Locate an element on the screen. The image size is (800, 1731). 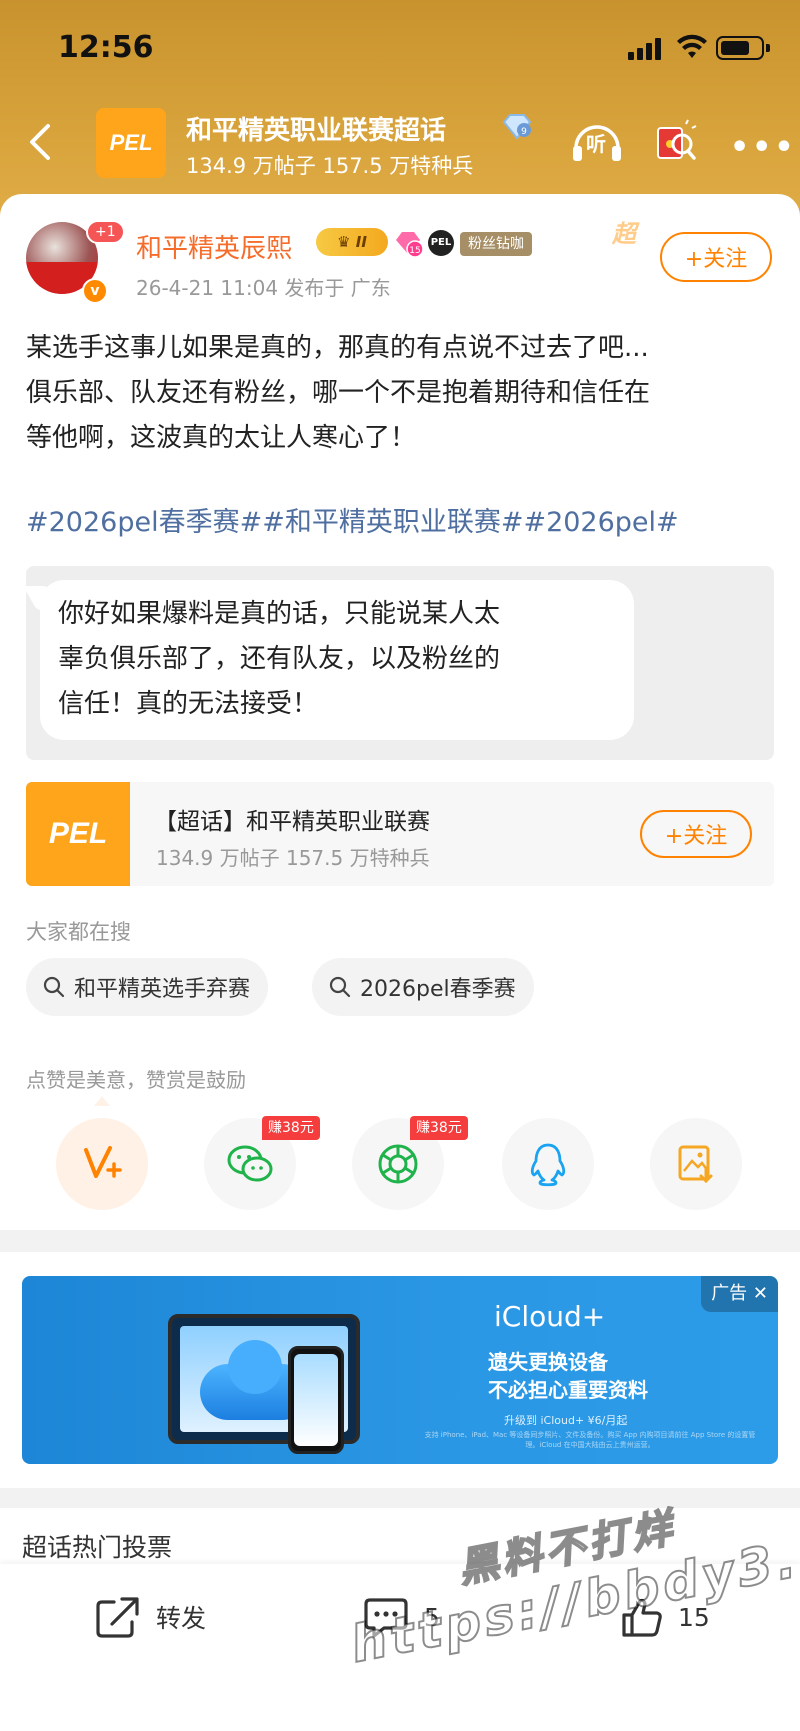
level-gem-number: 15 is located at coordinates (414, 251).